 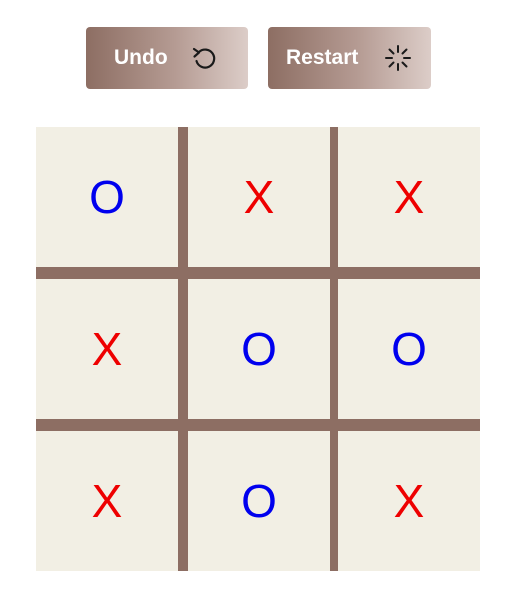 What do you see at coordinates (204, 58) in the screenshot?
I see `undo-icon` at bounding box center [204, 58].